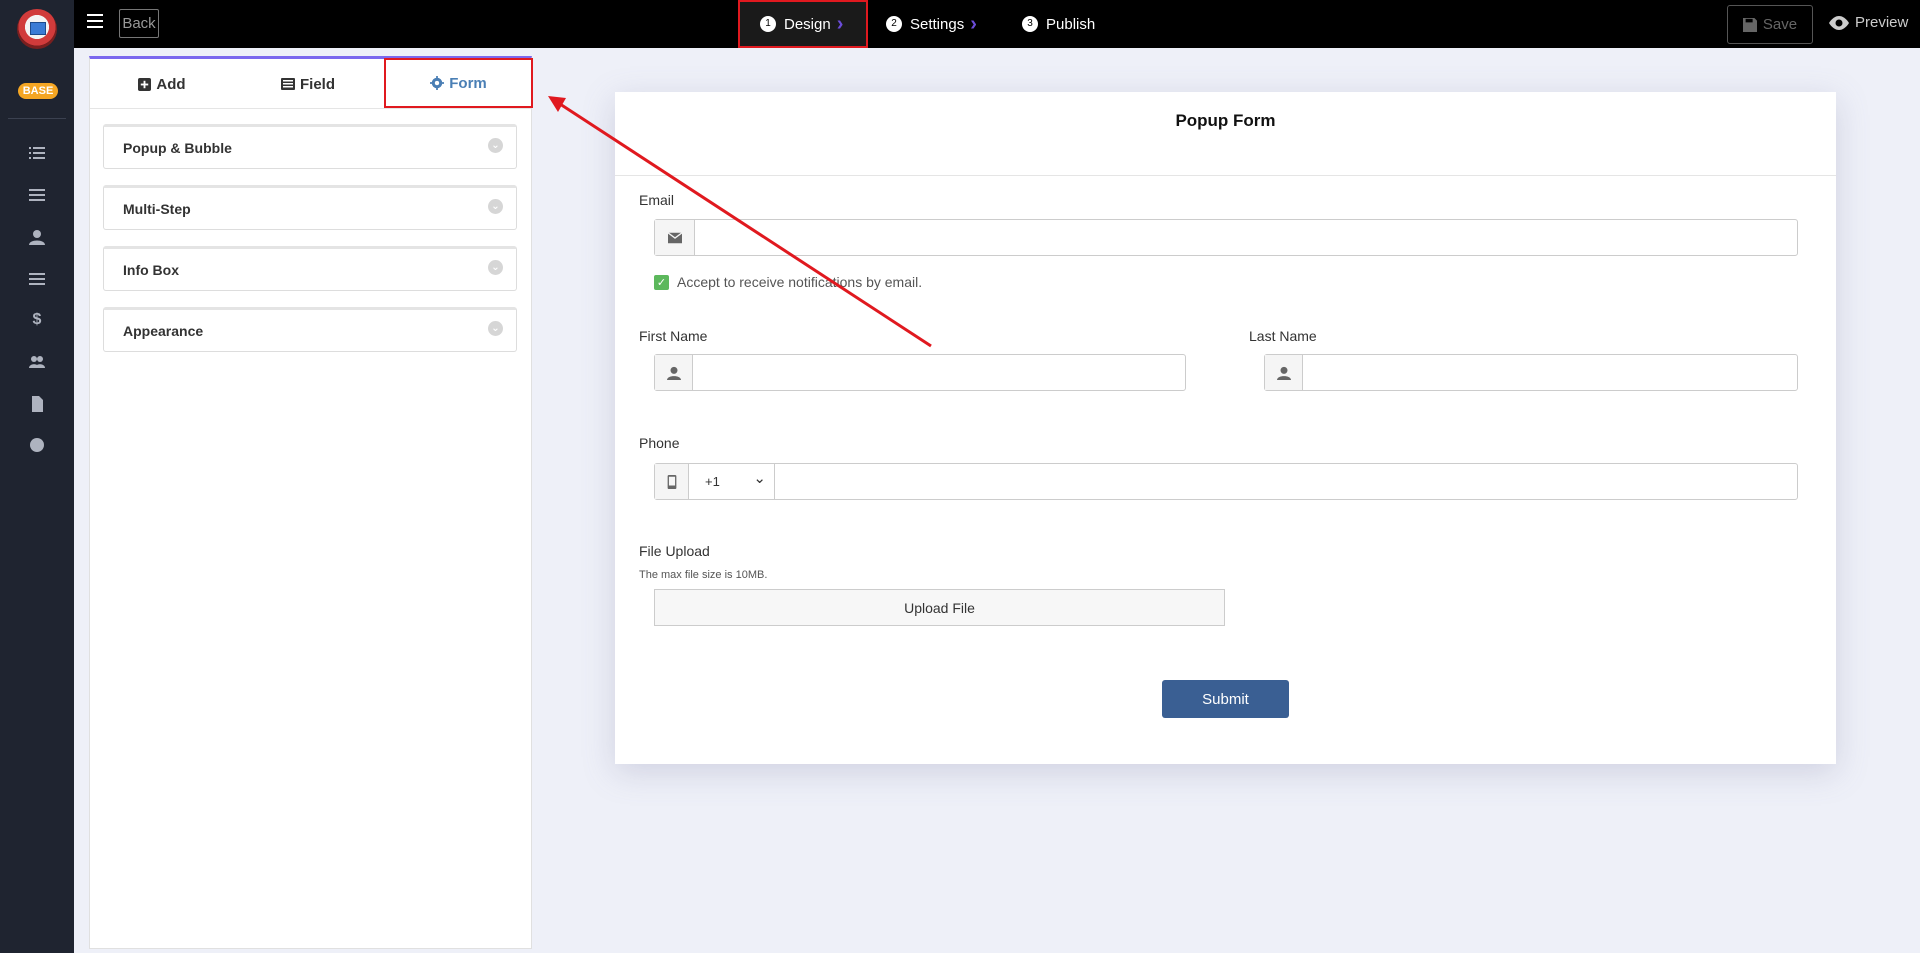  I want to click on back-button: Back, so click(139, 23).